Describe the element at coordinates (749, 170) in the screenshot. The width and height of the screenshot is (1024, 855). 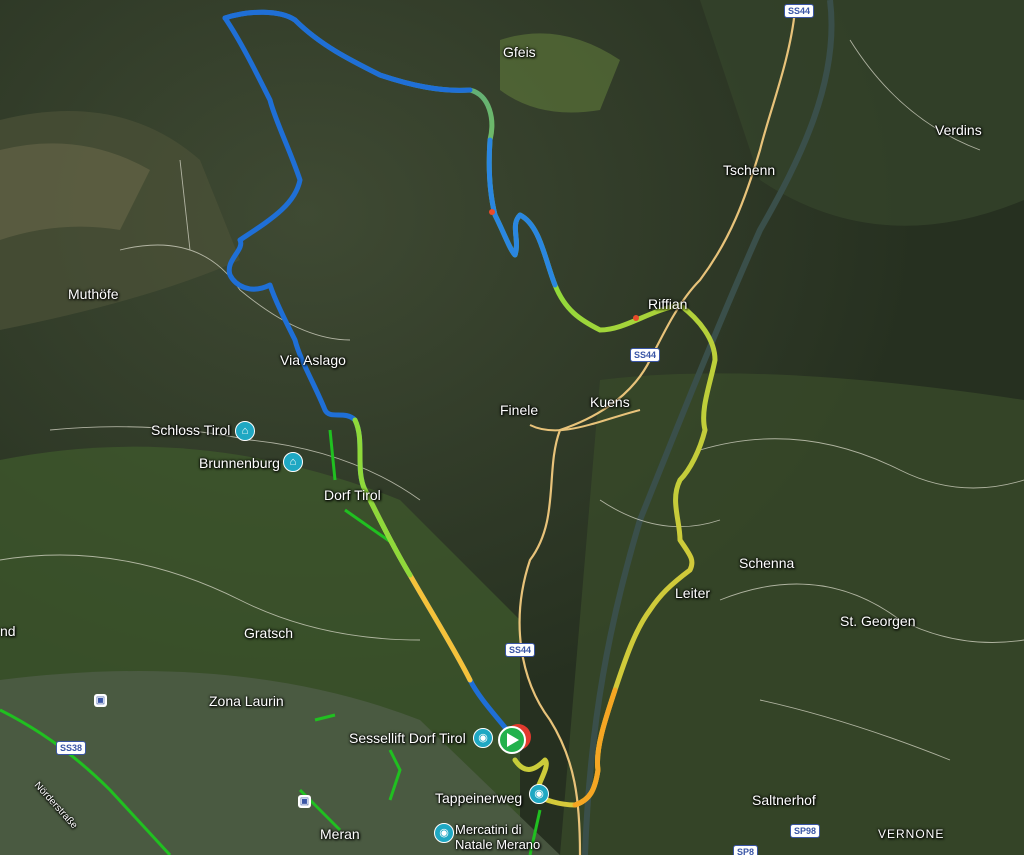
I see `label-tschenn: Tschenn` at that location.